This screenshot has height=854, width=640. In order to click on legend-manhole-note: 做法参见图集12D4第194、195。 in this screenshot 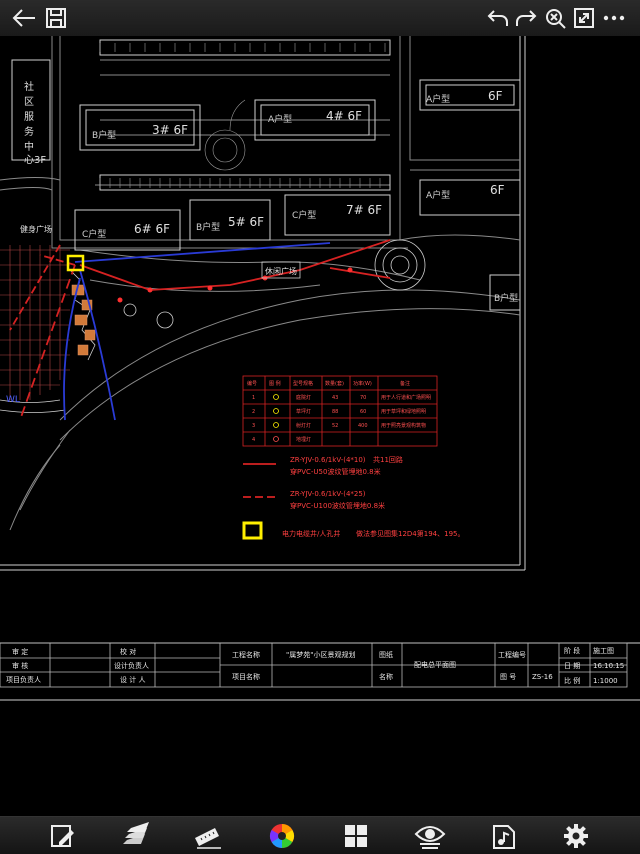, I will do `click(410, 533)`.